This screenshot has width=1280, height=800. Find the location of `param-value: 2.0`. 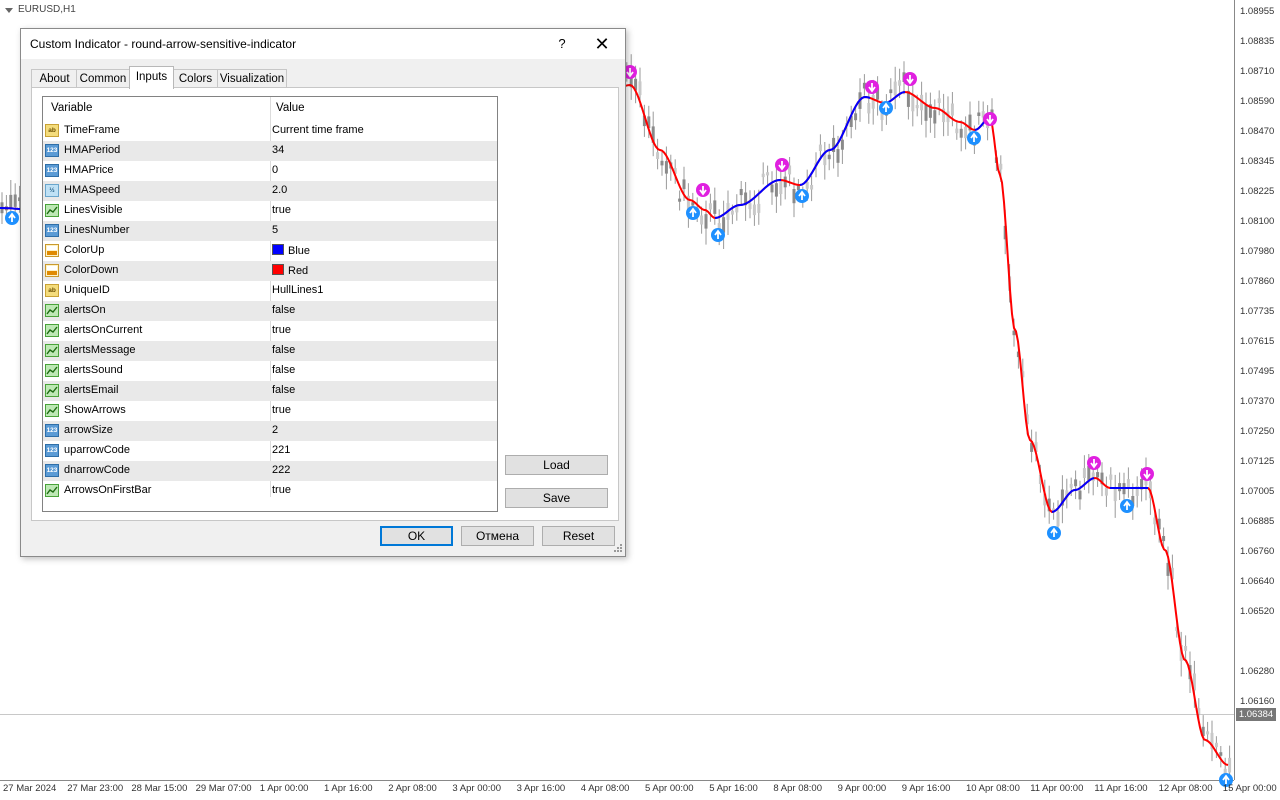

param-value: 2.0 is located at coordinates (279, 190).